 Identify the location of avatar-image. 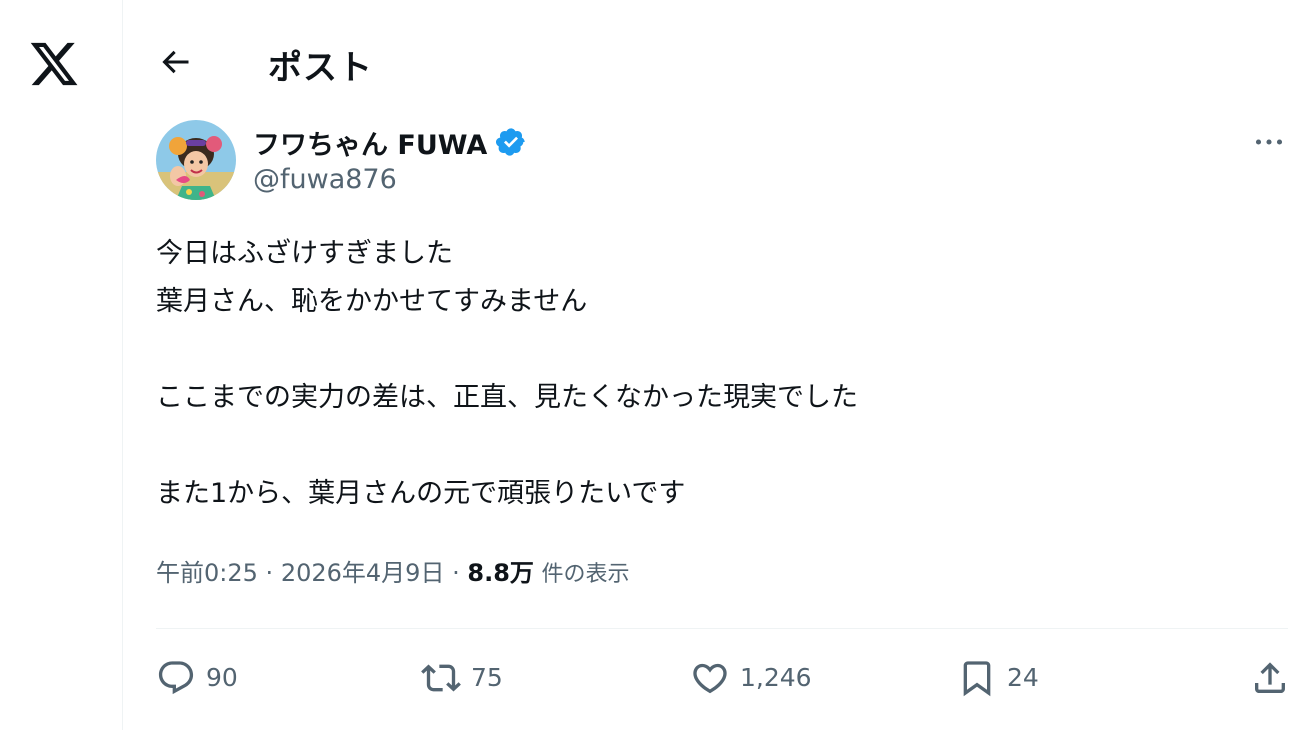
(196, 160).